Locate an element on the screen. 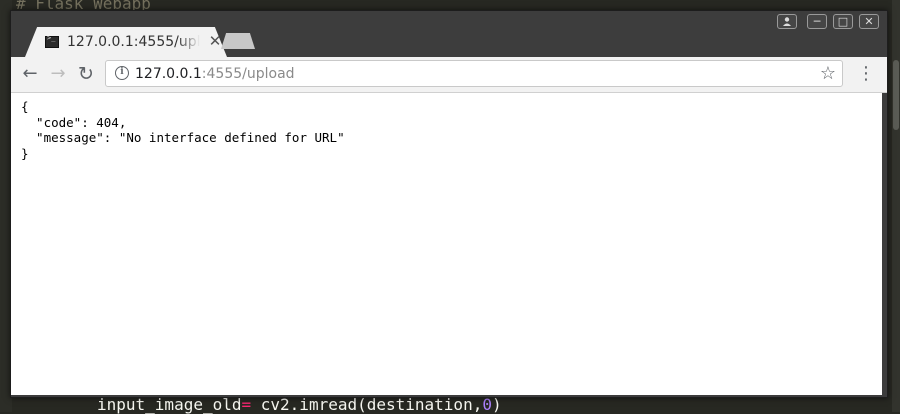 Image resolution: width=900 pixels, height=414 pixels. info-icon: i is located at coordinates (122, 73).